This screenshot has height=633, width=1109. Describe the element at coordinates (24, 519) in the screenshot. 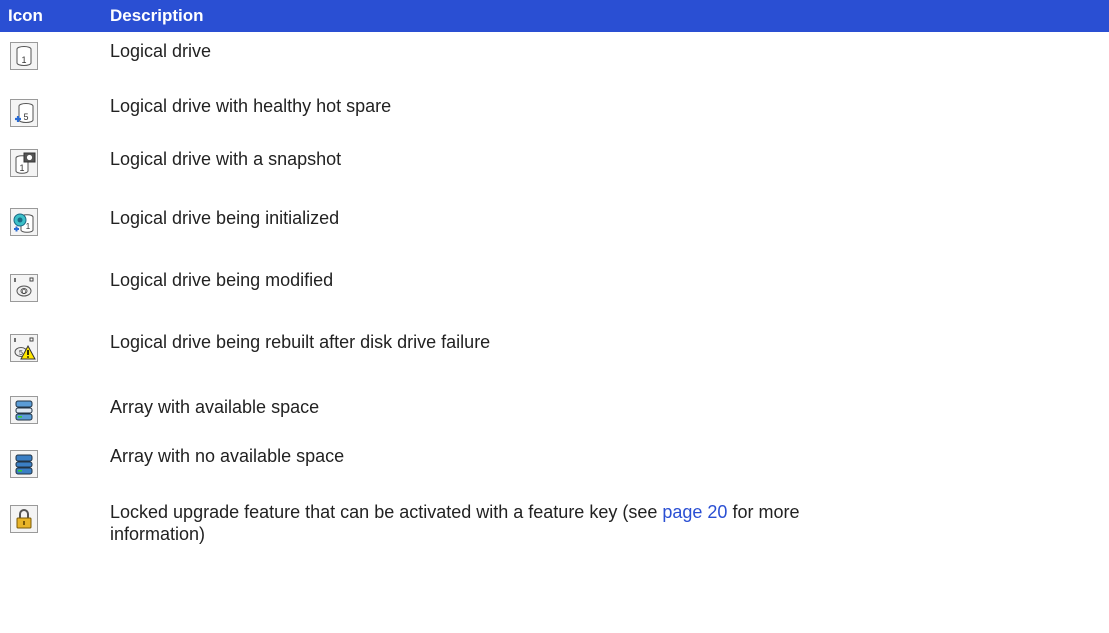

I see `lock-icon` at that location.